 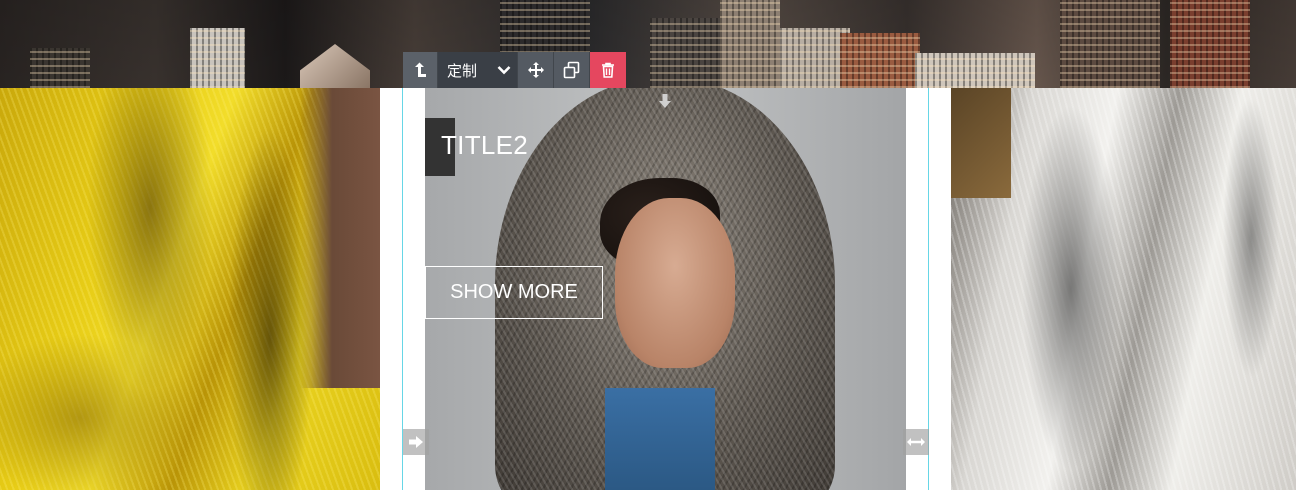 I want to click on select-parent-icon, so click(x=420, y=70).